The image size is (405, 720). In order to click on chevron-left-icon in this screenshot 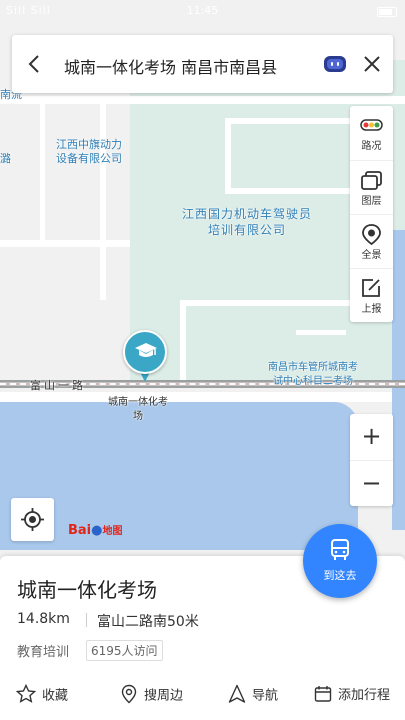, I will do `click(33, 64)`.